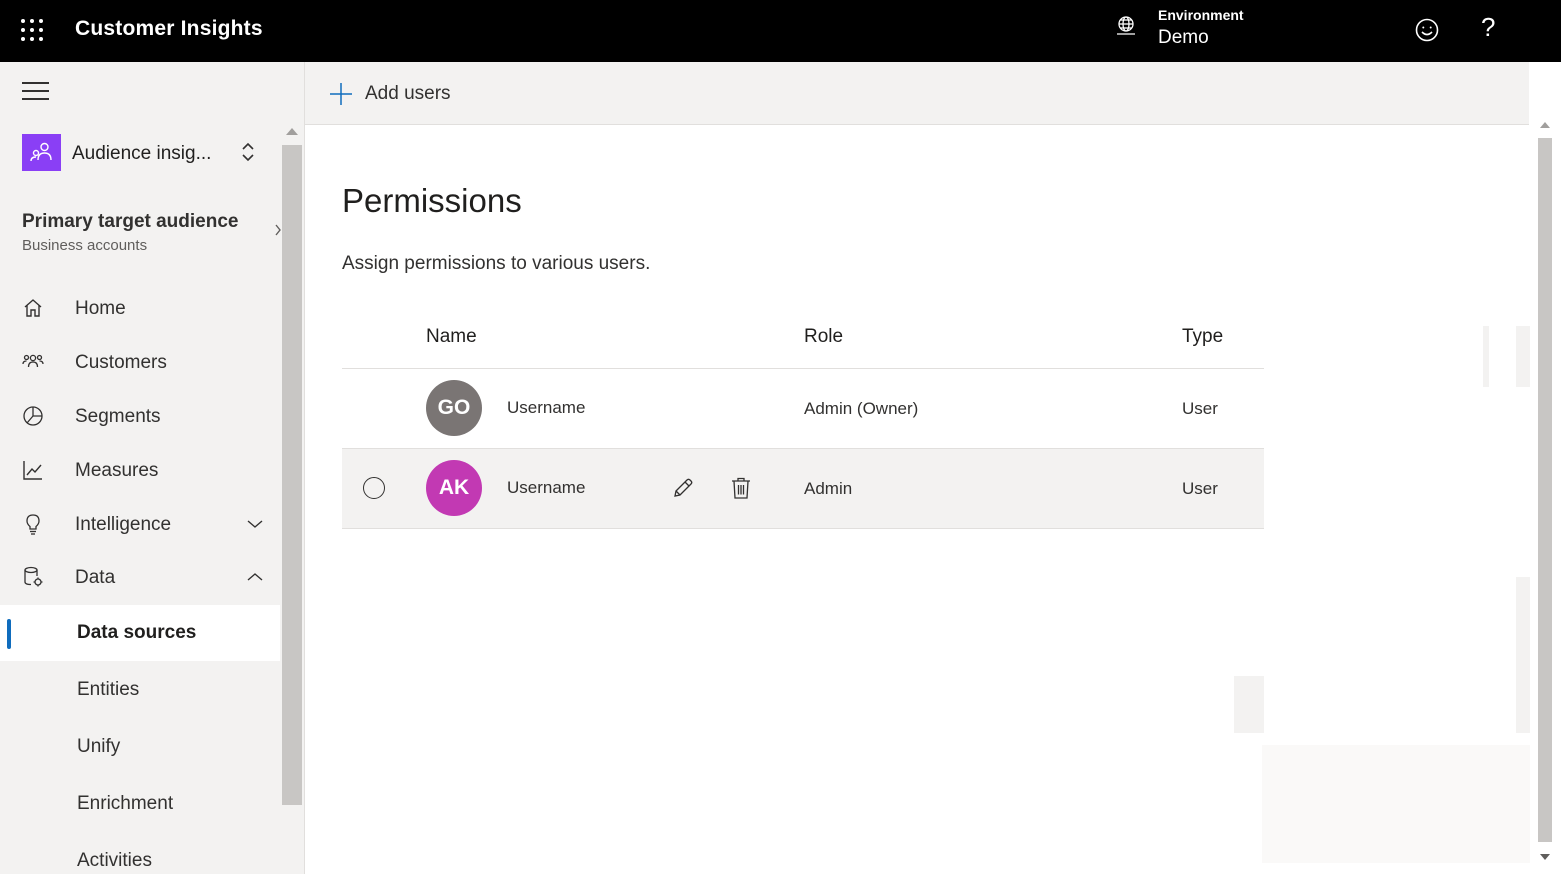 The height and width of the screenshot is (874, 1561). I want to click on chevron-right-icon, so click(278, 230).